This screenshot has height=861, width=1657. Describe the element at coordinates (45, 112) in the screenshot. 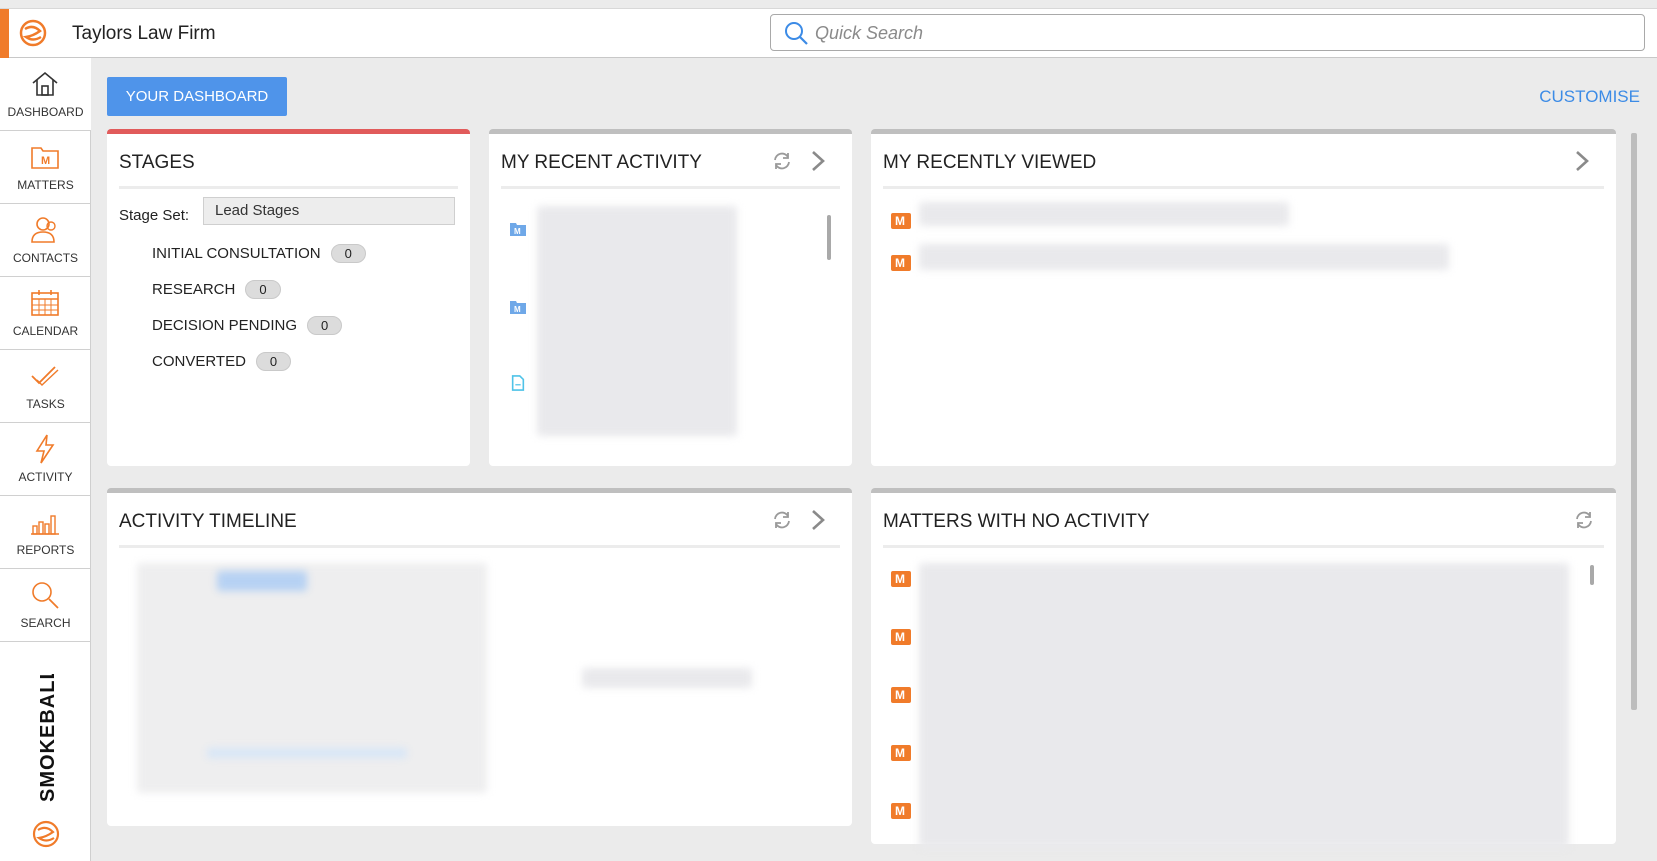

I see `sidebar-item-label: DASHBOARD` at that location.